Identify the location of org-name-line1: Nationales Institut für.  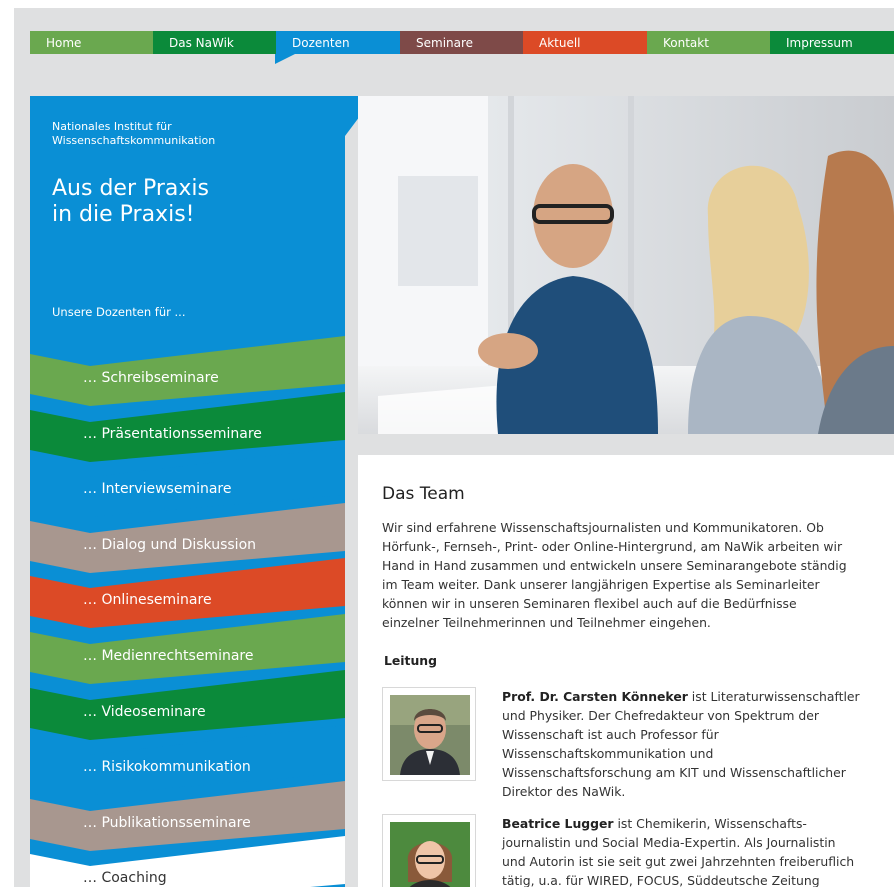
(112, 126).